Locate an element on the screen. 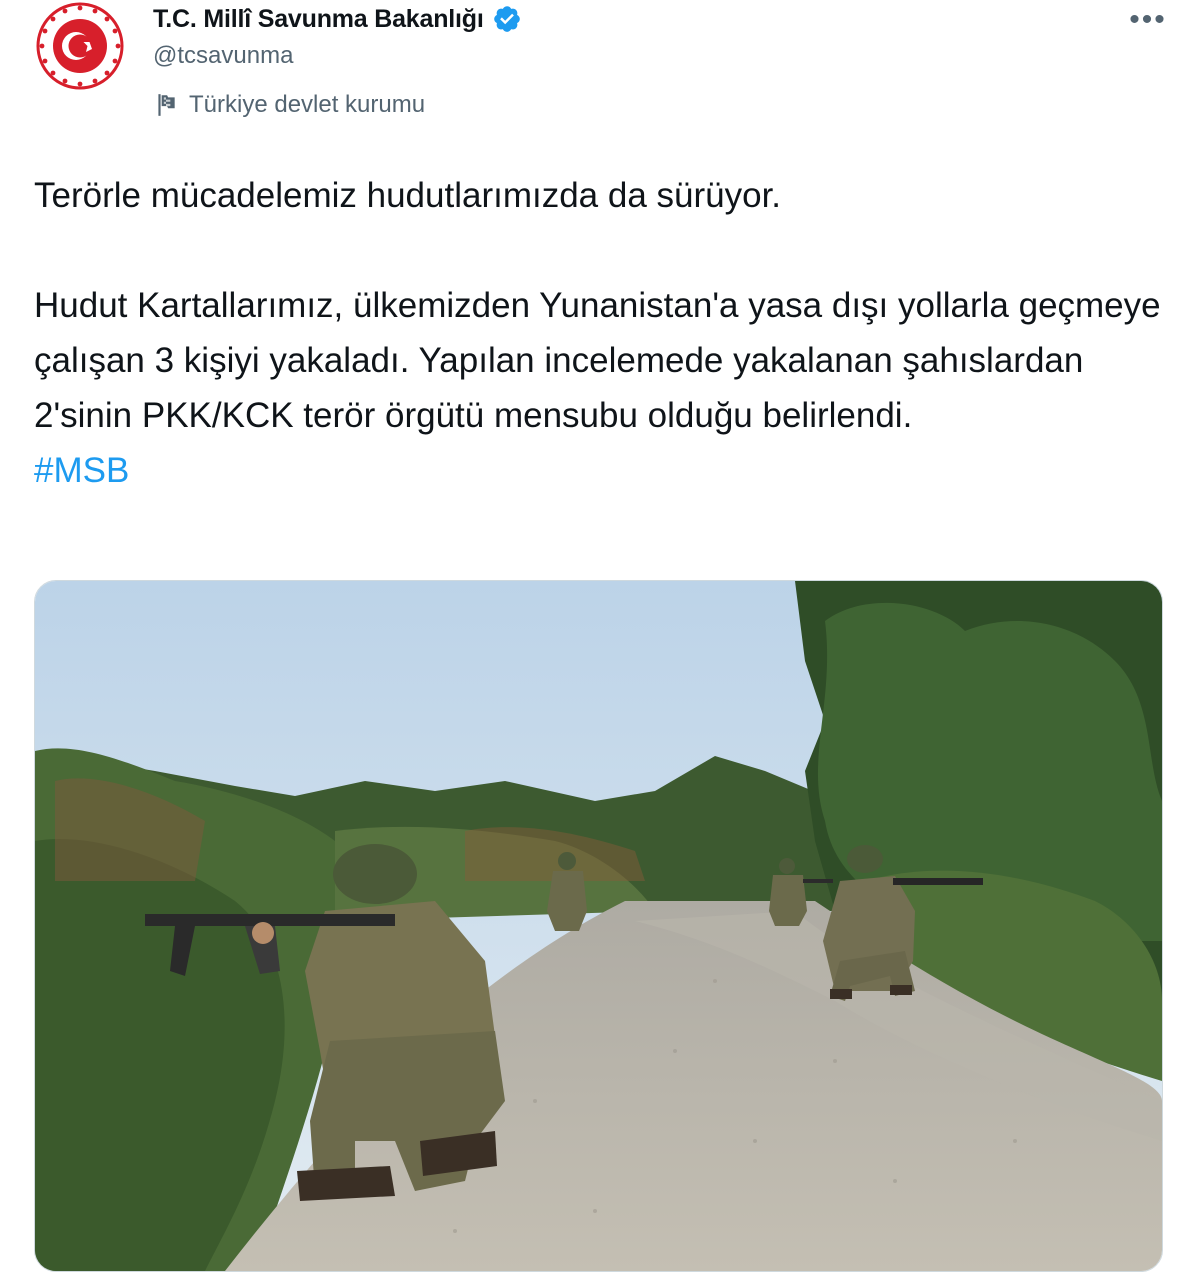  flag-icon is located at coordinates (166, 105).